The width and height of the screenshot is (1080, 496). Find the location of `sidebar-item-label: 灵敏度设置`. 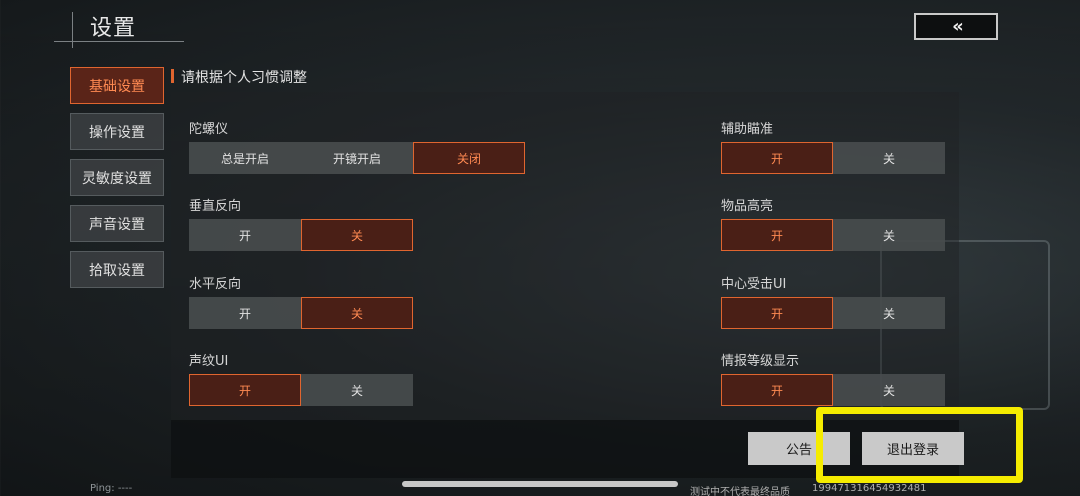

sidebar-item-label: 灵敏度设置 is located at coordinates (117, 178).